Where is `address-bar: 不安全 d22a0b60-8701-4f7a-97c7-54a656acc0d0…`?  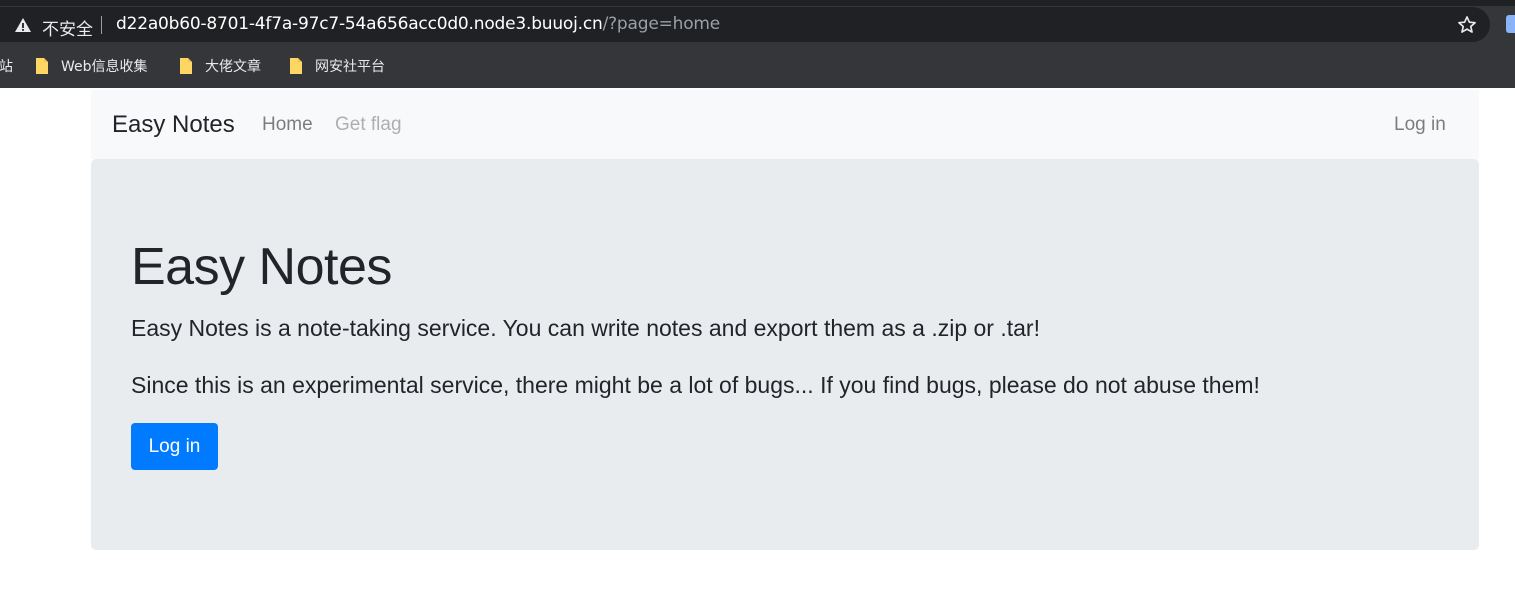 address-bar: 不安全 d22a0b60-8701-4f7a-97c7-54a656acc0d0… is located at coordinates (745, 24).